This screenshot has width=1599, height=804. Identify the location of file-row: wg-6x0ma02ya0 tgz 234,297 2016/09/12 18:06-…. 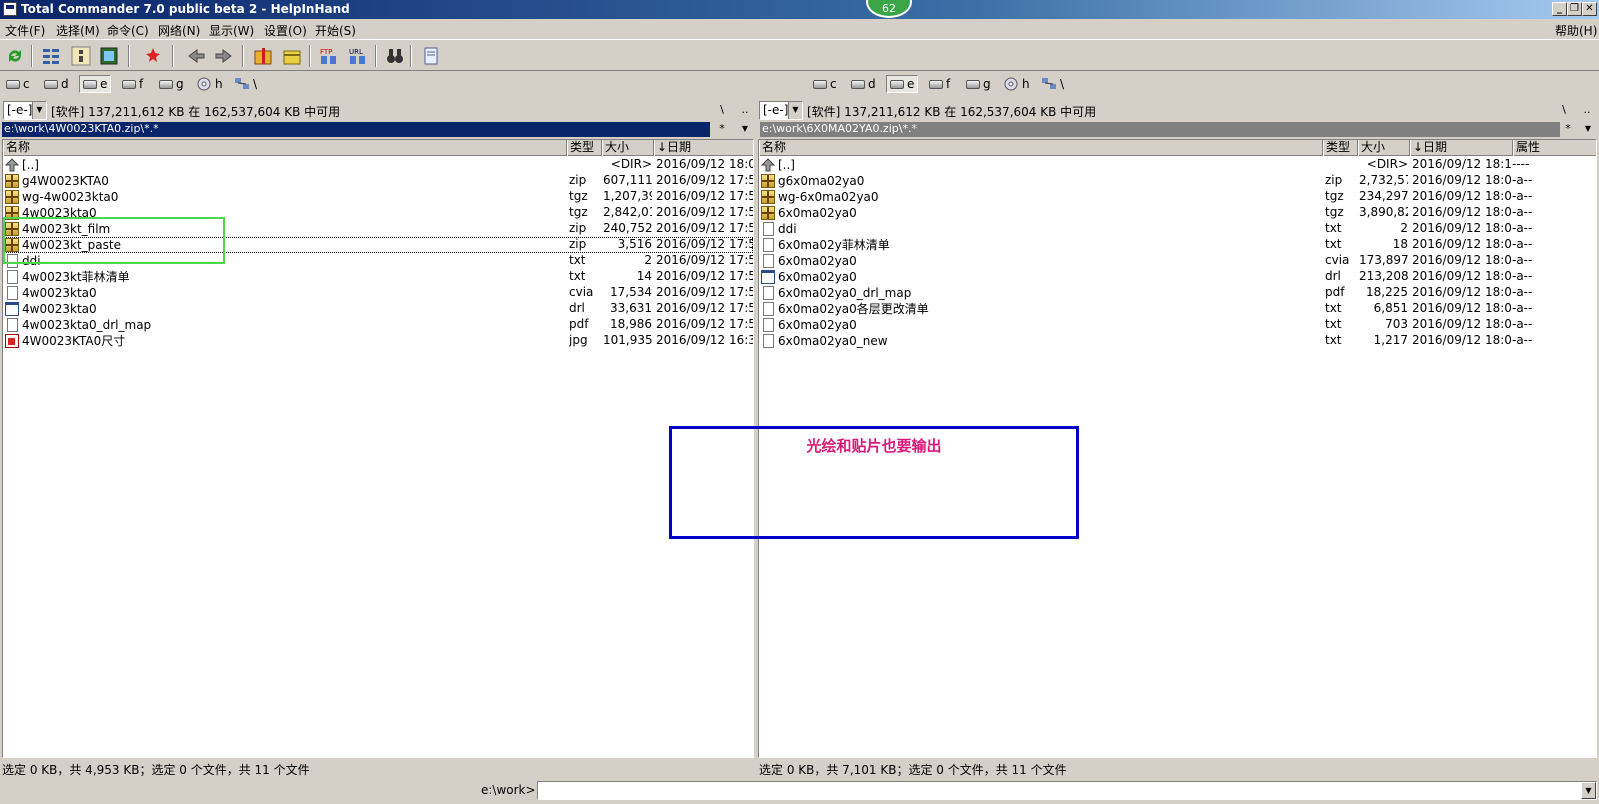
(1177, 197).